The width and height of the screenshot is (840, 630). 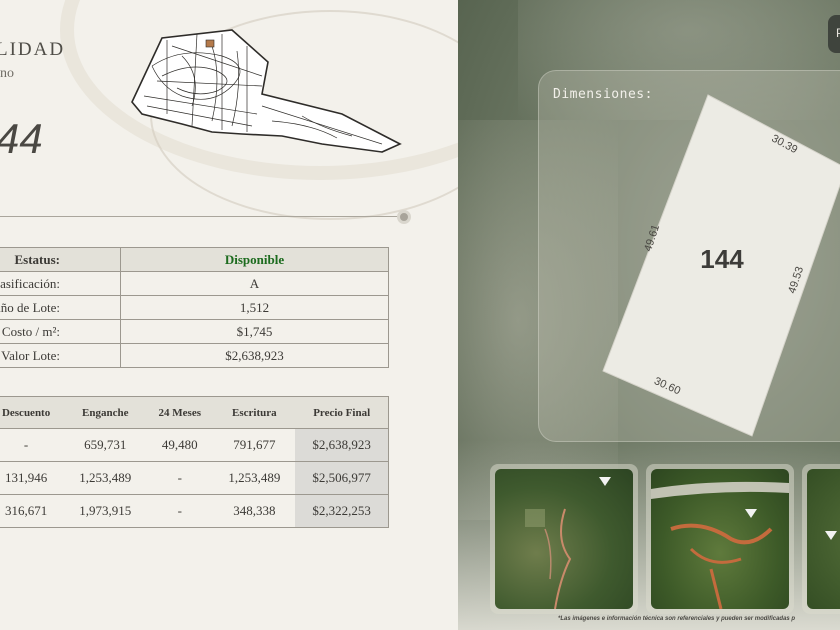 What do you see at coordinates (254, 355) in the screenshot?
I see `lot-value-value: $2,638,923` at bounding box center [254, 355].